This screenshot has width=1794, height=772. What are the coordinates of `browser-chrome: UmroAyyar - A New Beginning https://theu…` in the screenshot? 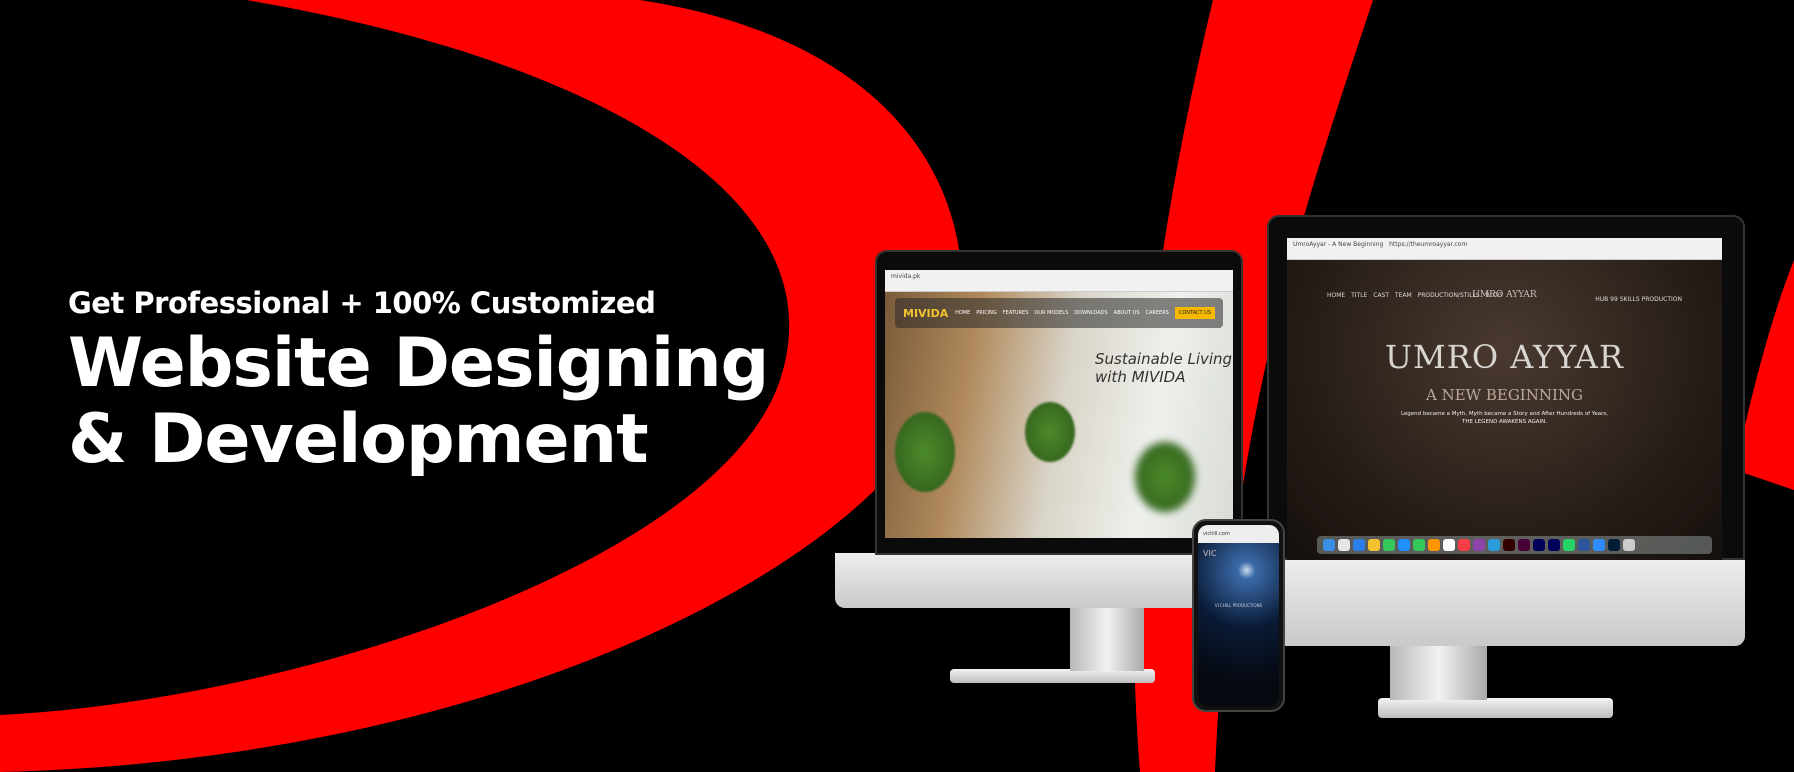 It's located at (1504, 249).